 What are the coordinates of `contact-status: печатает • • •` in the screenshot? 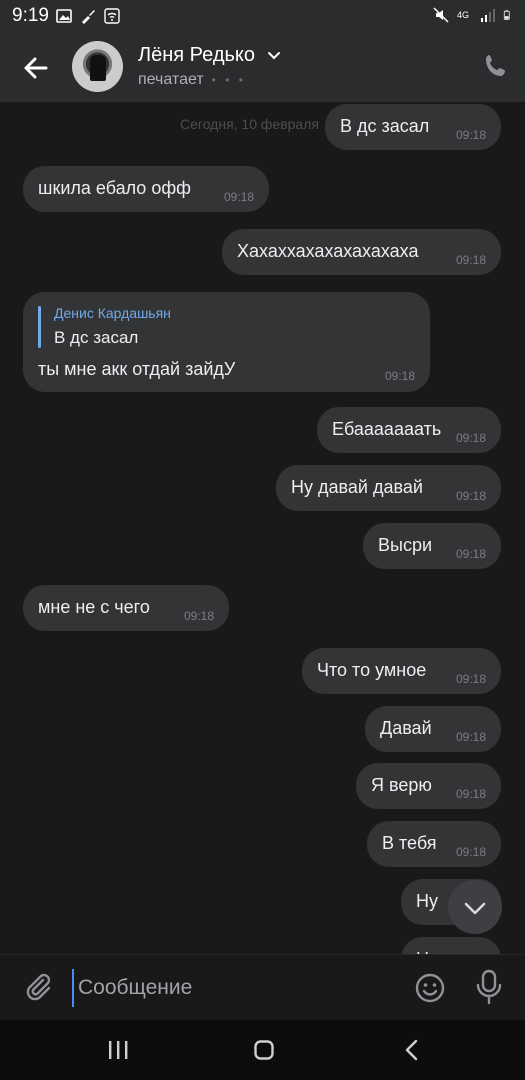 It's located at (192, 80).